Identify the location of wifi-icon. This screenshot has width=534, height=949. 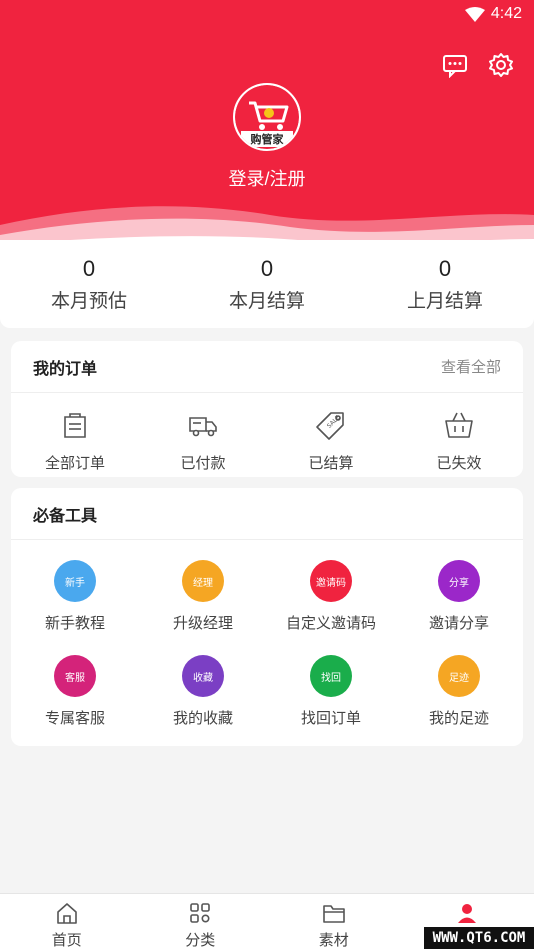
(475, 14).